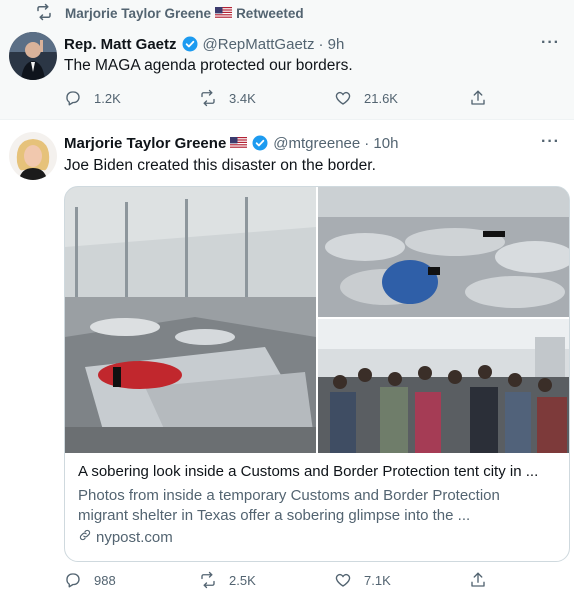 This screenshot has width=574, height=608. Describe the element at coordinates (401, 580) in the screenshot. I see `like-button: 7.1K` at that location.